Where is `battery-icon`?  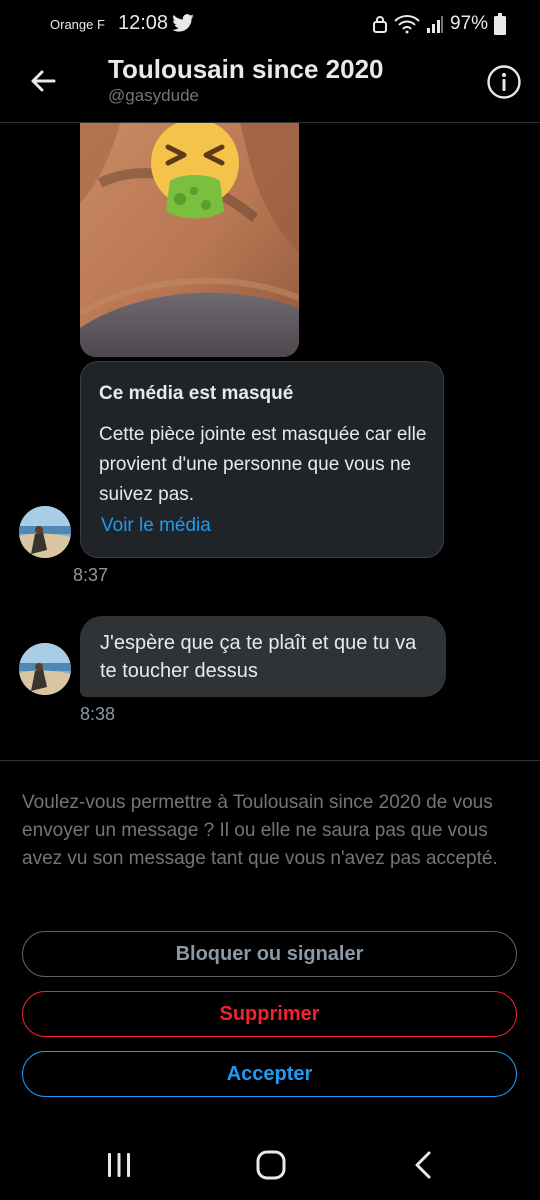
battery-icon is located at coordinates (500, 24).